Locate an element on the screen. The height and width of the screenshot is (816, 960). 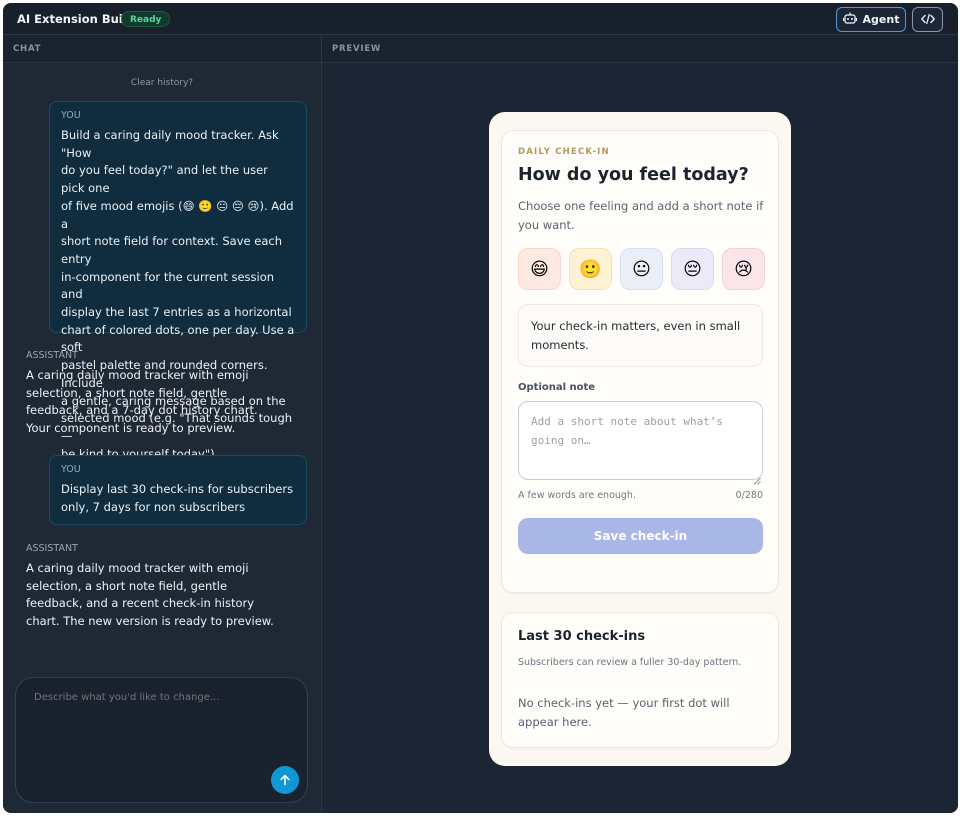
arrow-up-icon is located at coordinates (285, 780).